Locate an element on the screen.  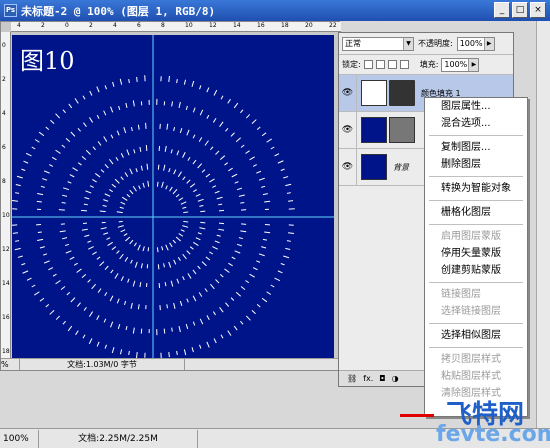
opacity-field: 100% ▶ is located at coordinates (475, 43).